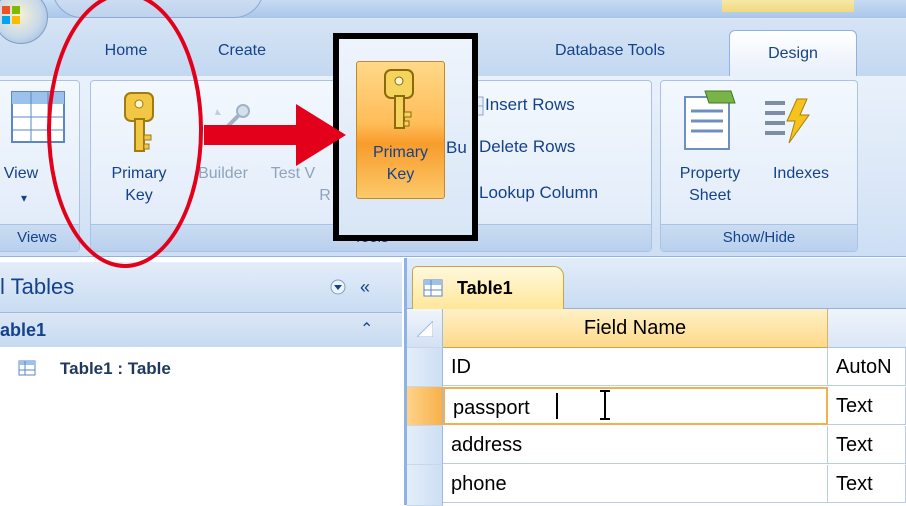 Image resolution: width=906 pixels, height=506 pixels. Describe the element at coordinates (400, 174) in the screenshot. I see `primary-key-zoomed-label-2: Key` at that location.